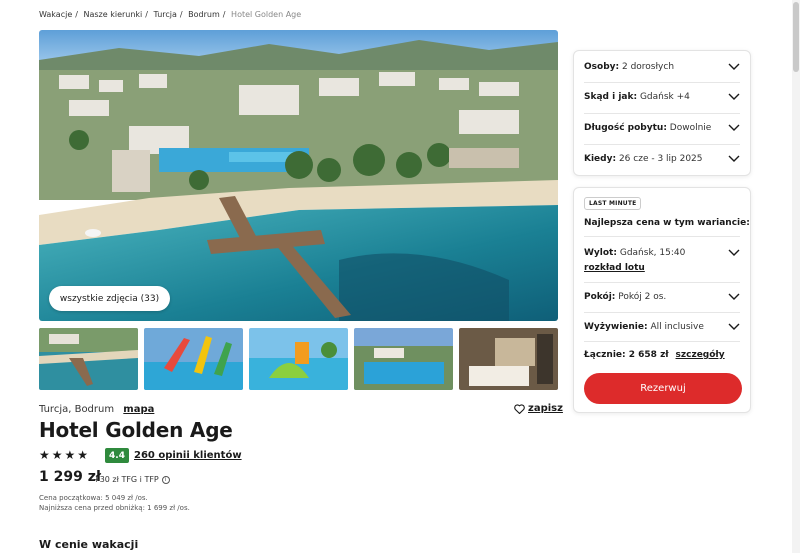 This screenshot has width=800, height=553. I want to click on origin-label: Skąd i jak:, so click(611, 97).